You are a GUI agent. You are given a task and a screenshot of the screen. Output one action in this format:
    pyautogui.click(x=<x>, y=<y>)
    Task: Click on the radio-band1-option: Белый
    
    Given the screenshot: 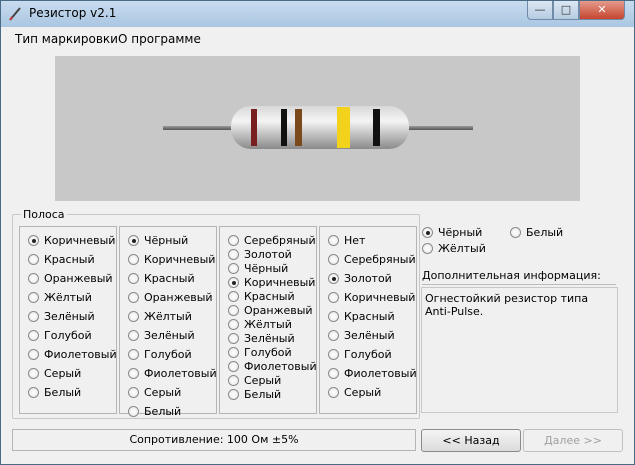 What is the action you would take?
    pyautogui.click(x=54, y=392)
    